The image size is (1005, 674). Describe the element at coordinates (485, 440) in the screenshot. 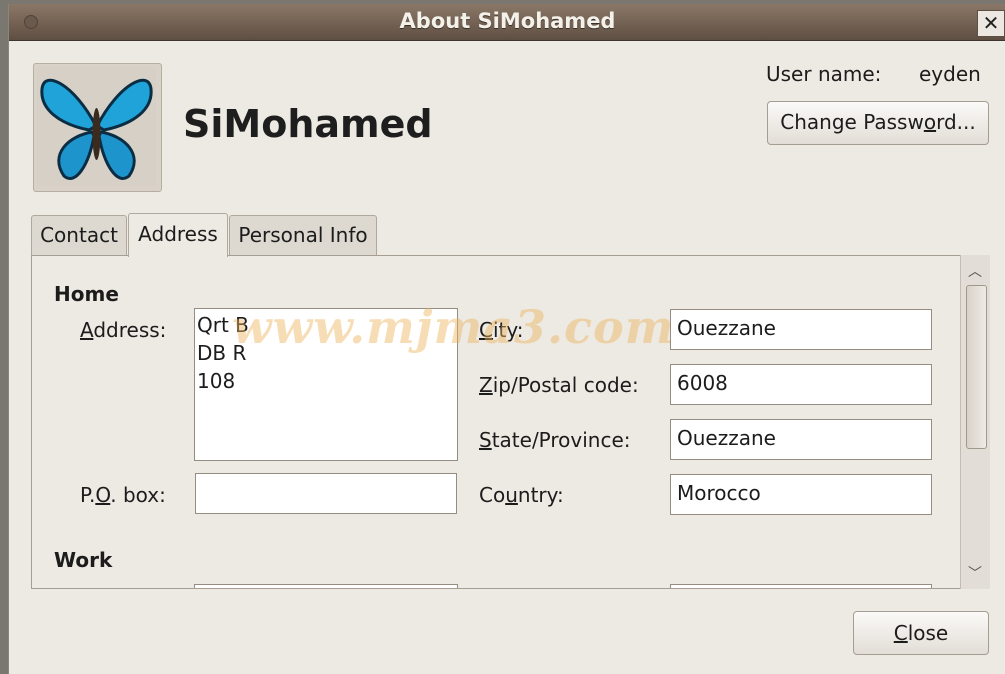

I see `mnemonic-char: S` at that location.